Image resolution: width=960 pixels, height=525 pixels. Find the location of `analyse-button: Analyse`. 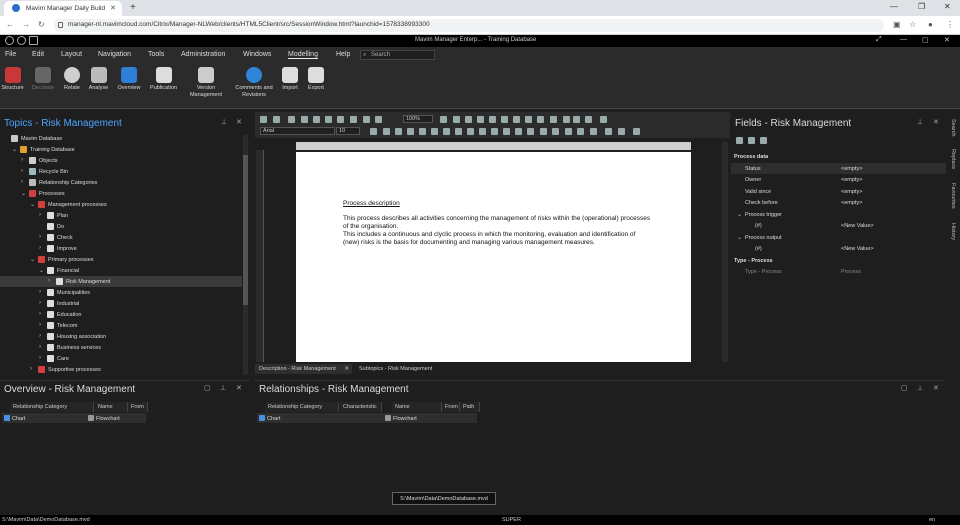

analyse-button: Analyse is located at coordinates (98, 79).